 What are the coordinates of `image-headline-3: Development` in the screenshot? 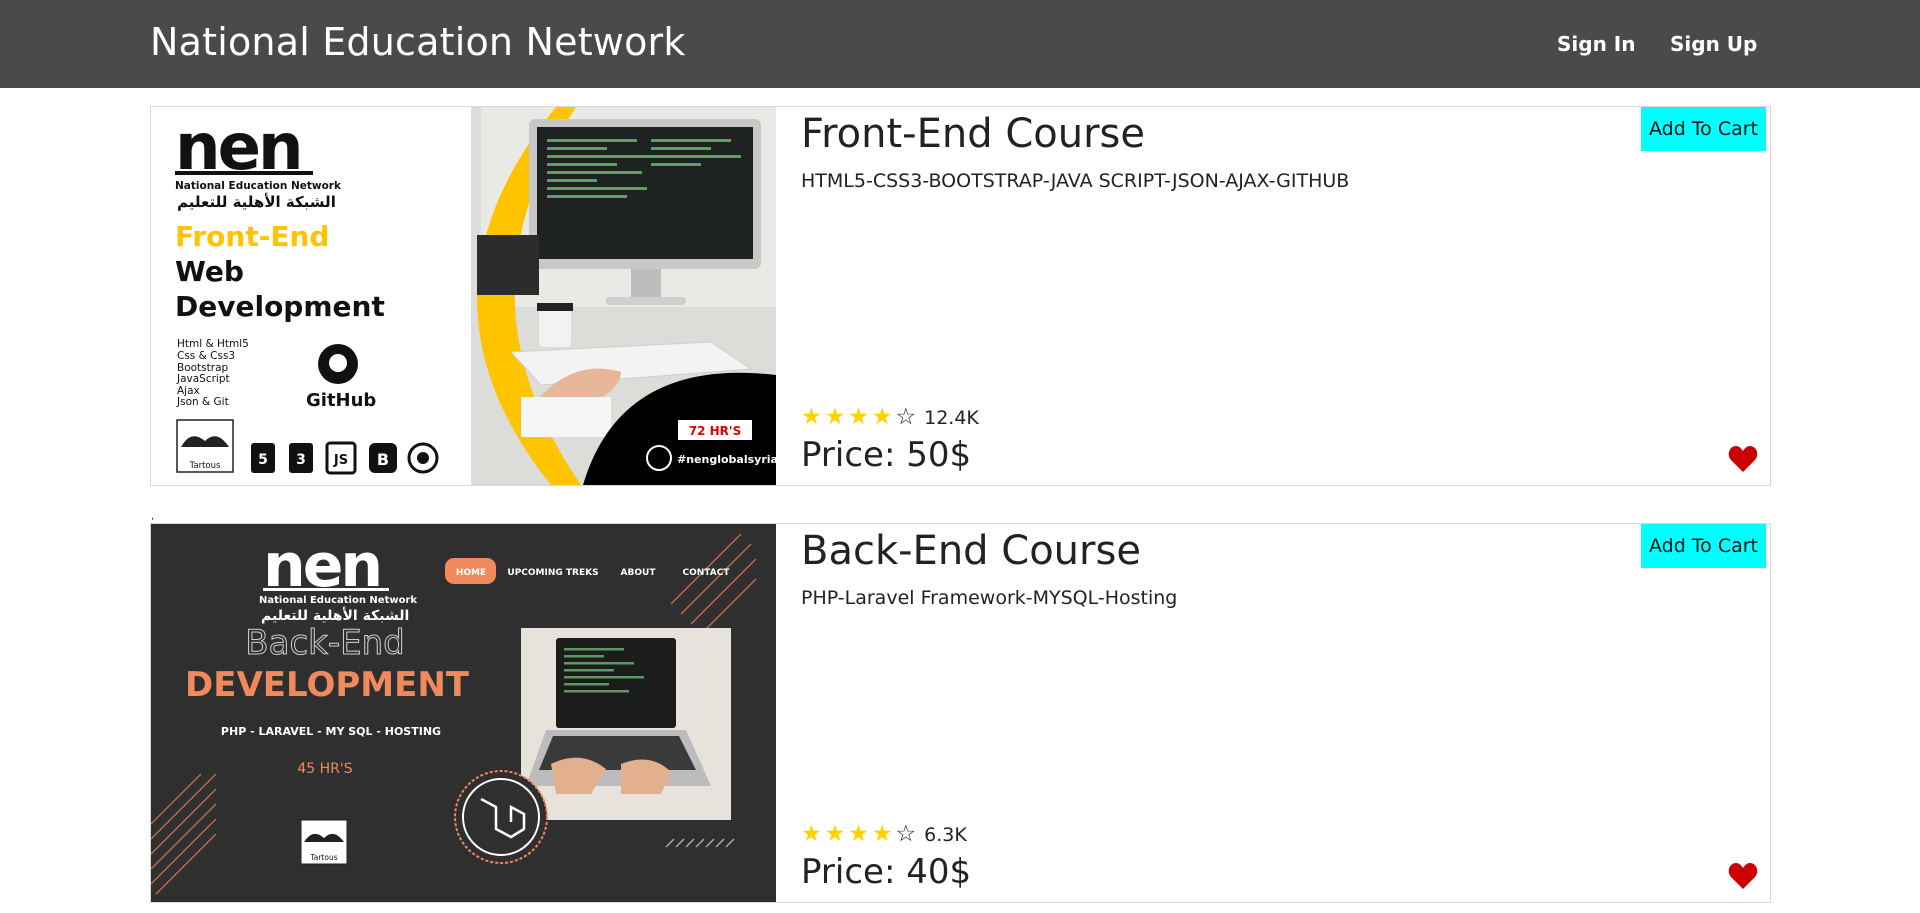 It's located at (280, 306).